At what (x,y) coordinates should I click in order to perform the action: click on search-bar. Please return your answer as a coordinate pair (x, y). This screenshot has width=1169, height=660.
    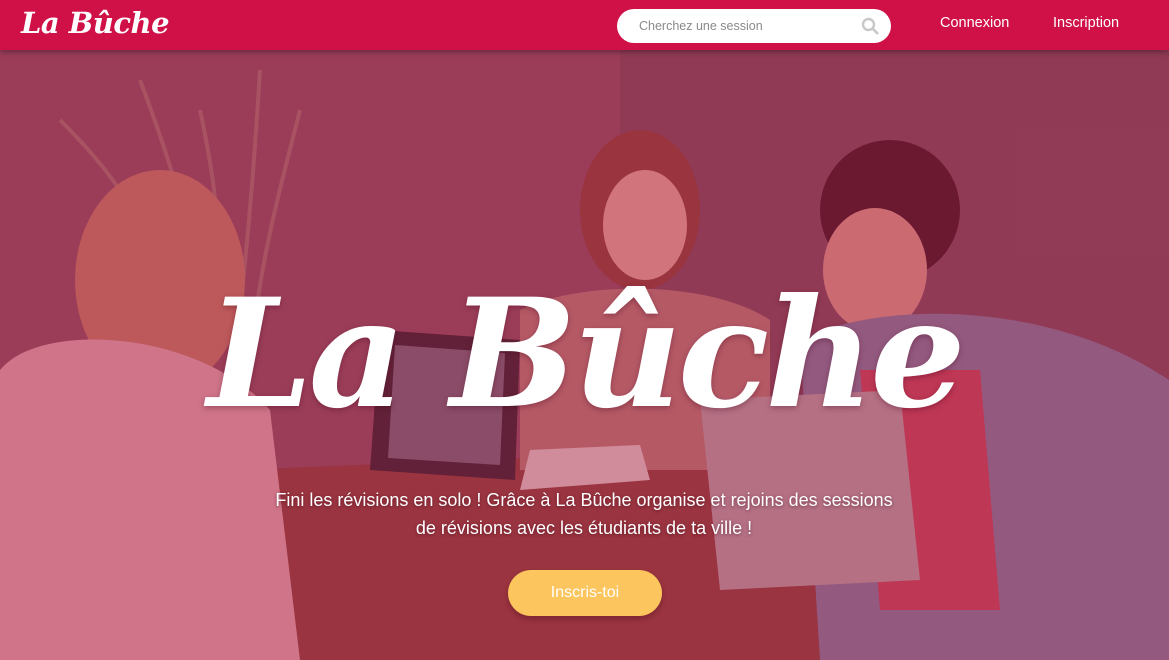
    Looking at the image, I should click on (754, 26).